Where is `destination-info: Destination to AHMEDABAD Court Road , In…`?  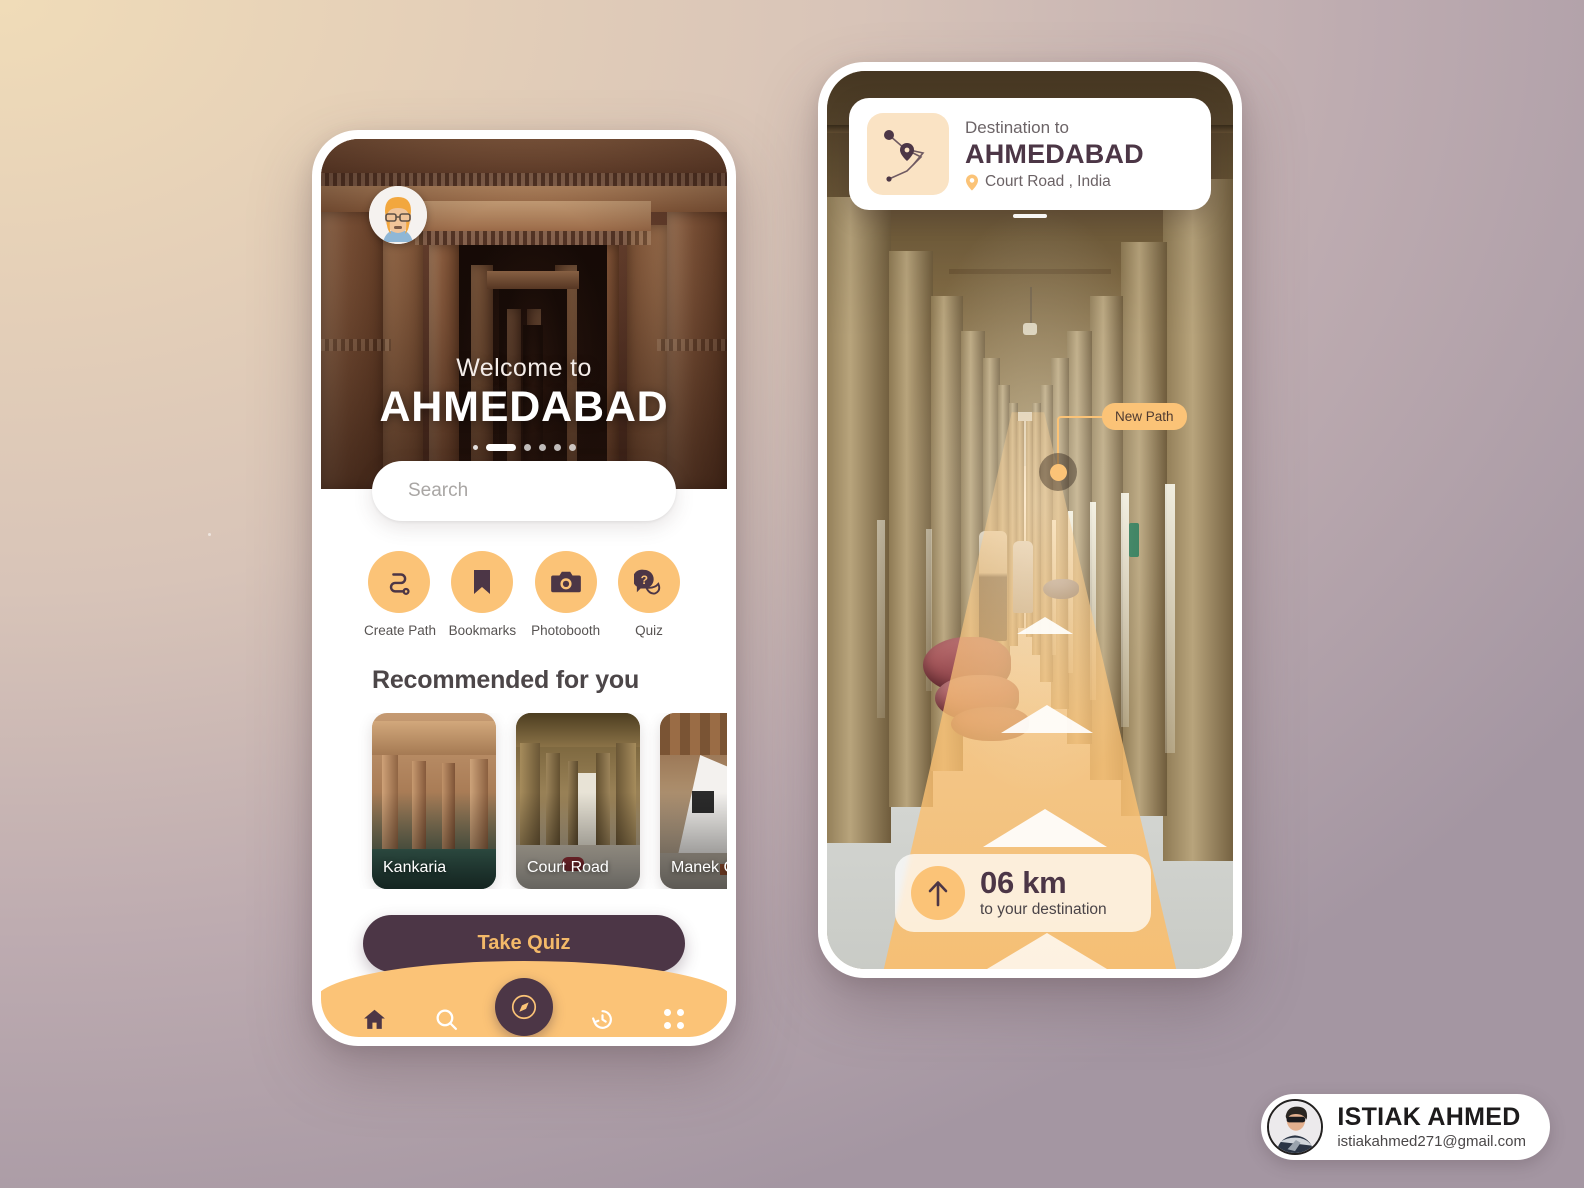
destination-info: Destination to AHMEDABAD Court Road , In… is located at coordinates (1079, 154).